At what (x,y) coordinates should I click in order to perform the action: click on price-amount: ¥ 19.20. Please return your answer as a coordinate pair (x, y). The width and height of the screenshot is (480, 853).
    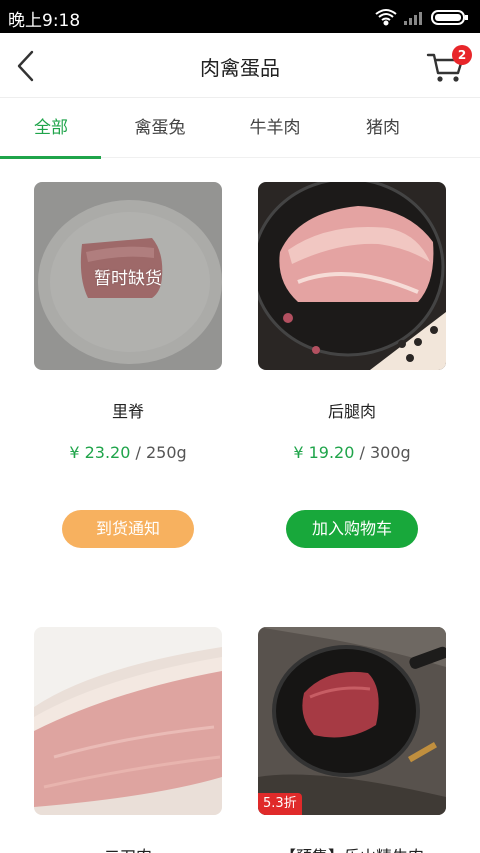
    Looking at the image, I should click on (324, 452).